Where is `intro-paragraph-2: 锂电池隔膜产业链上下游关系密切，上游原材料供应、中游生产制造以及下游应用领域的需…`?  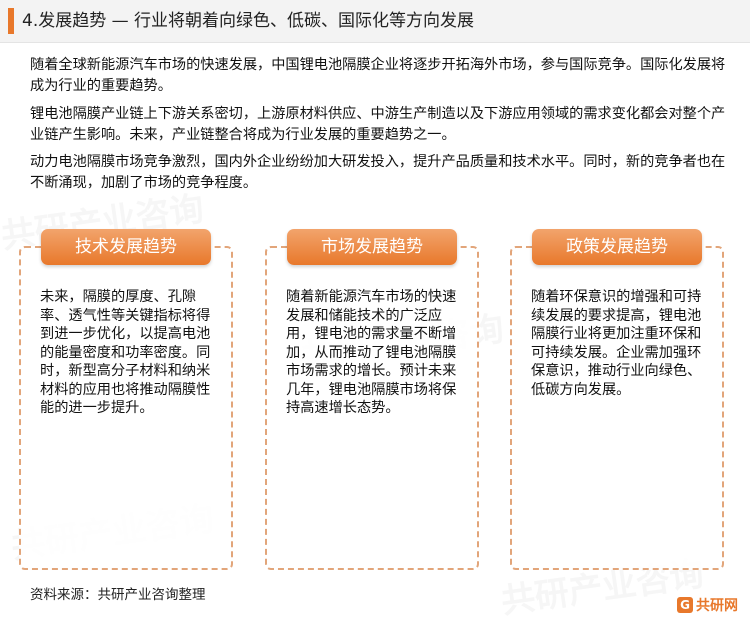
intro-paragraph-2: 锂电池隔膜产业链上下游关系密切，上游原材料供应、中游生产制造以及下游应用领域的需… is located at coordinates (378, 124).